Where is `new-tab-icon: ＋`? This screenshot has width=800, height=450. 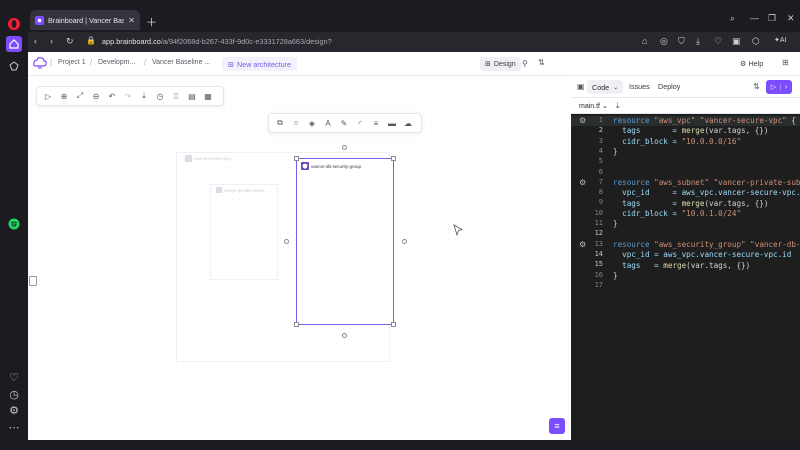 new-tab-icon: ＋ is located at coordinates (151, 22).